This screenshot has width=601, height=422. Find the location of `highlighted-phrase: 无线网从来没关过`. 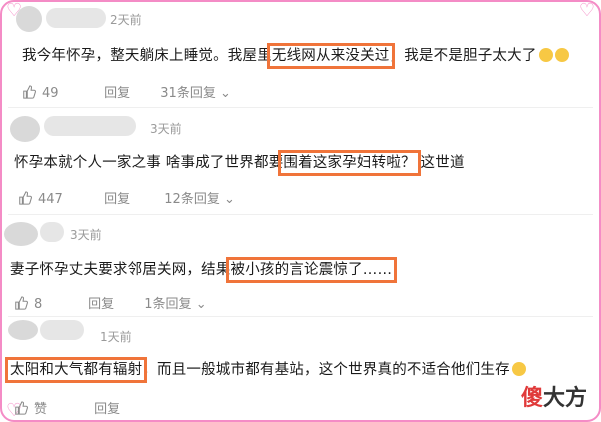

highlighted-phrase: 无线网从来没关过 is located at coordinates (330, 56).